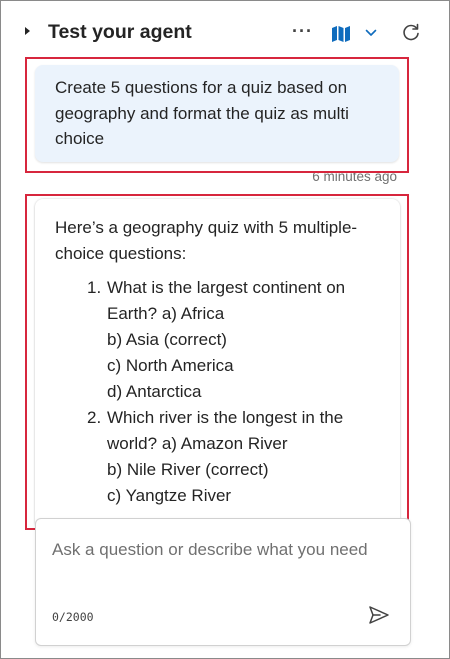 Image resolution: width=450 pixels, height=659 pixels. I want to click on answer-option: c) North America, so click(170, 365).